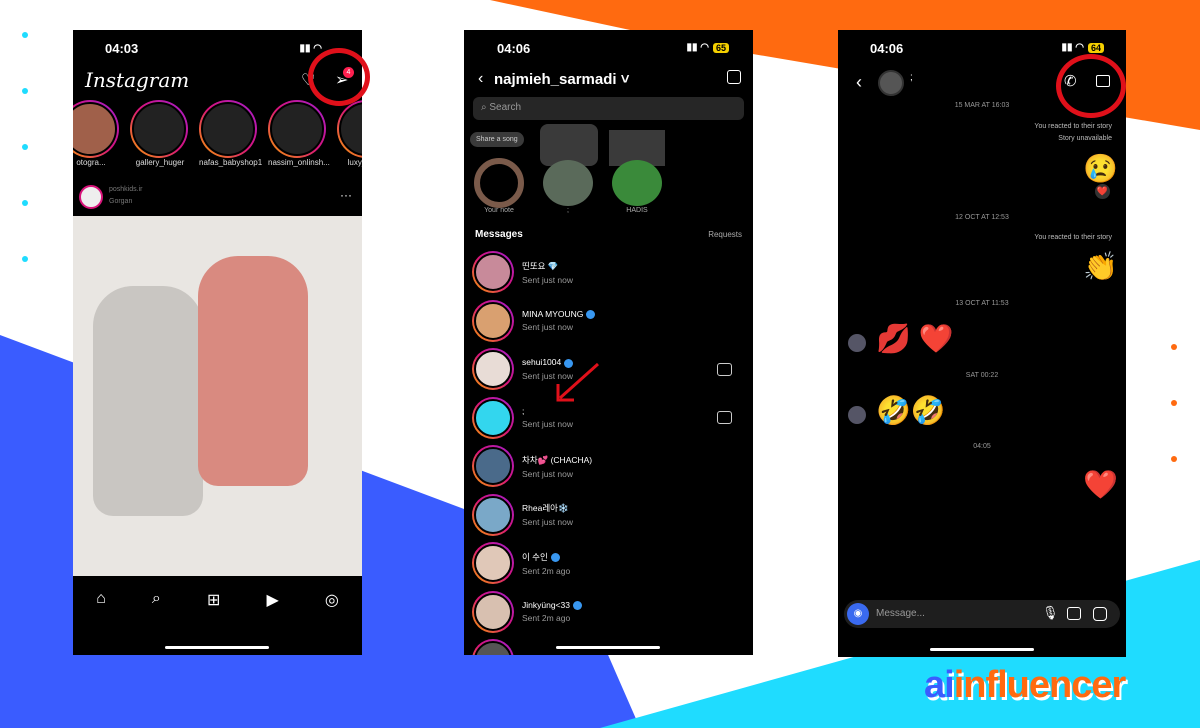 Image resolution: width=1200 pixels, height=728 pixels. What do you see at coordinates (1074, 613) in the screenshot?
I see `gallery-icon` at bounding box center [1074, 613].